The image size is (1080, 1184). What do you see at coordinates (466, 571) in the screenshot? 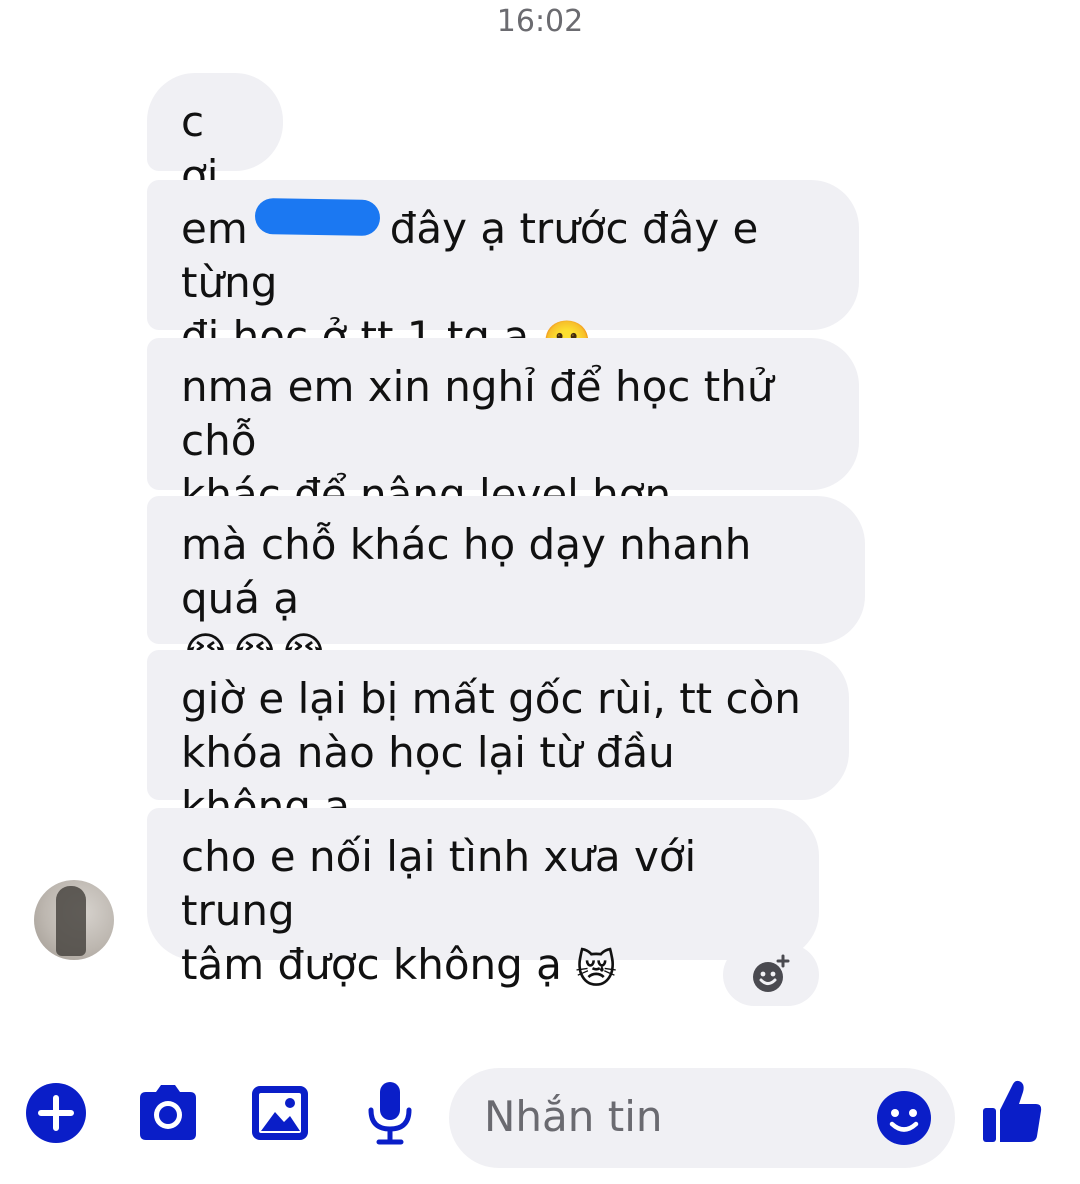
I see `message-text: mà chỗ khác họ dạy nhanh quá ạ` at bounding box center [466, 571].